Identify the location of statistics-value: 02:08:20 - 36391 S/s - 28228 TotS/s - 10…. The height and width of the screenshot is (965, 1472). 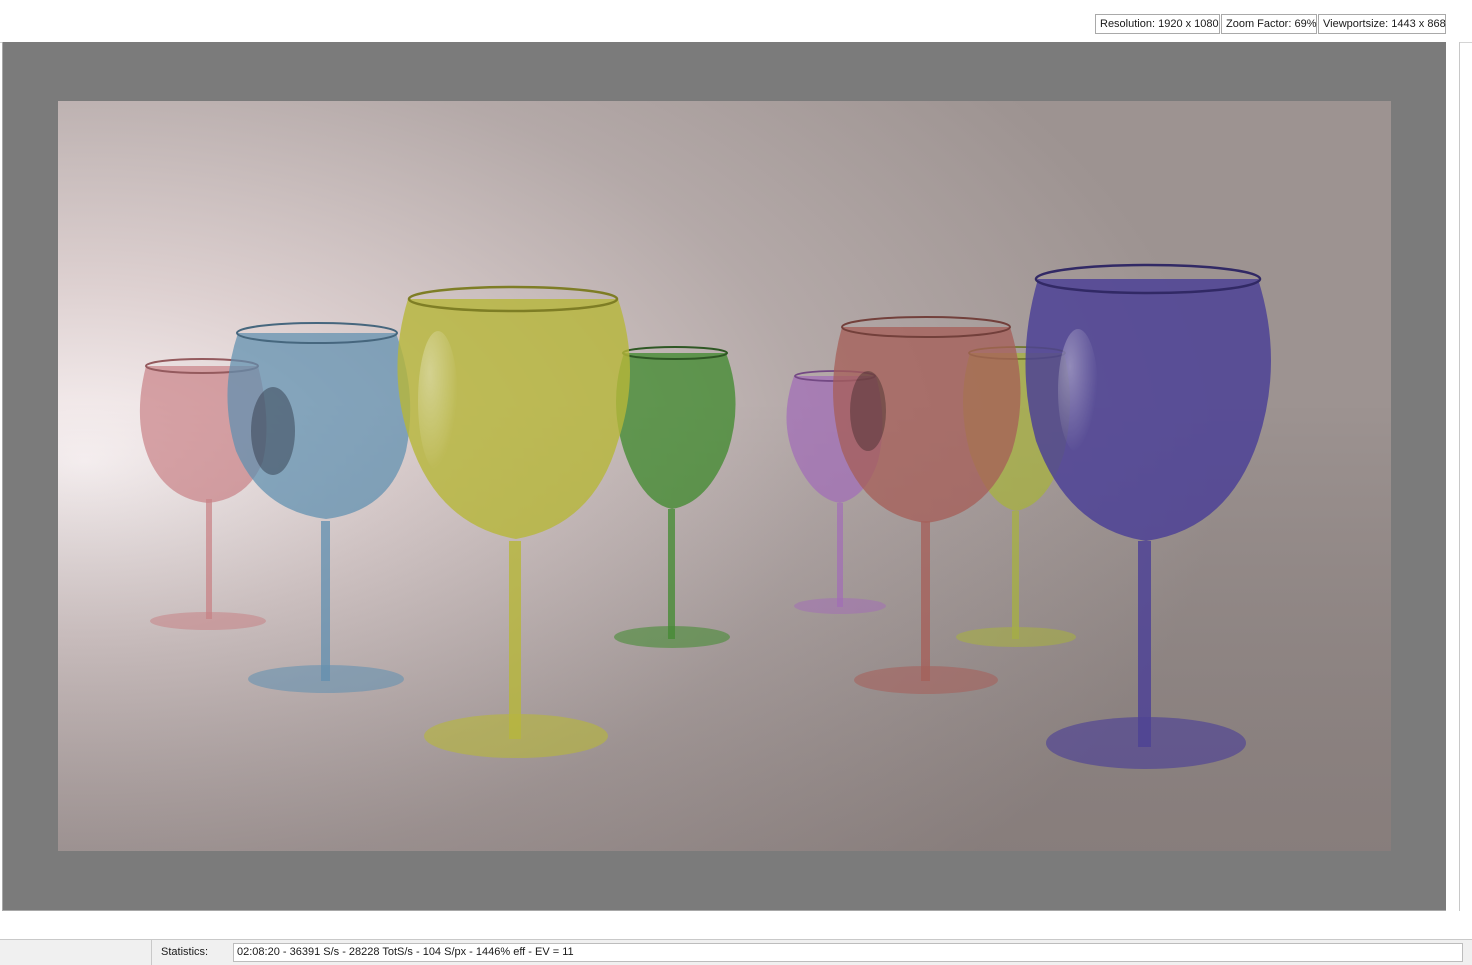
(848, 952).